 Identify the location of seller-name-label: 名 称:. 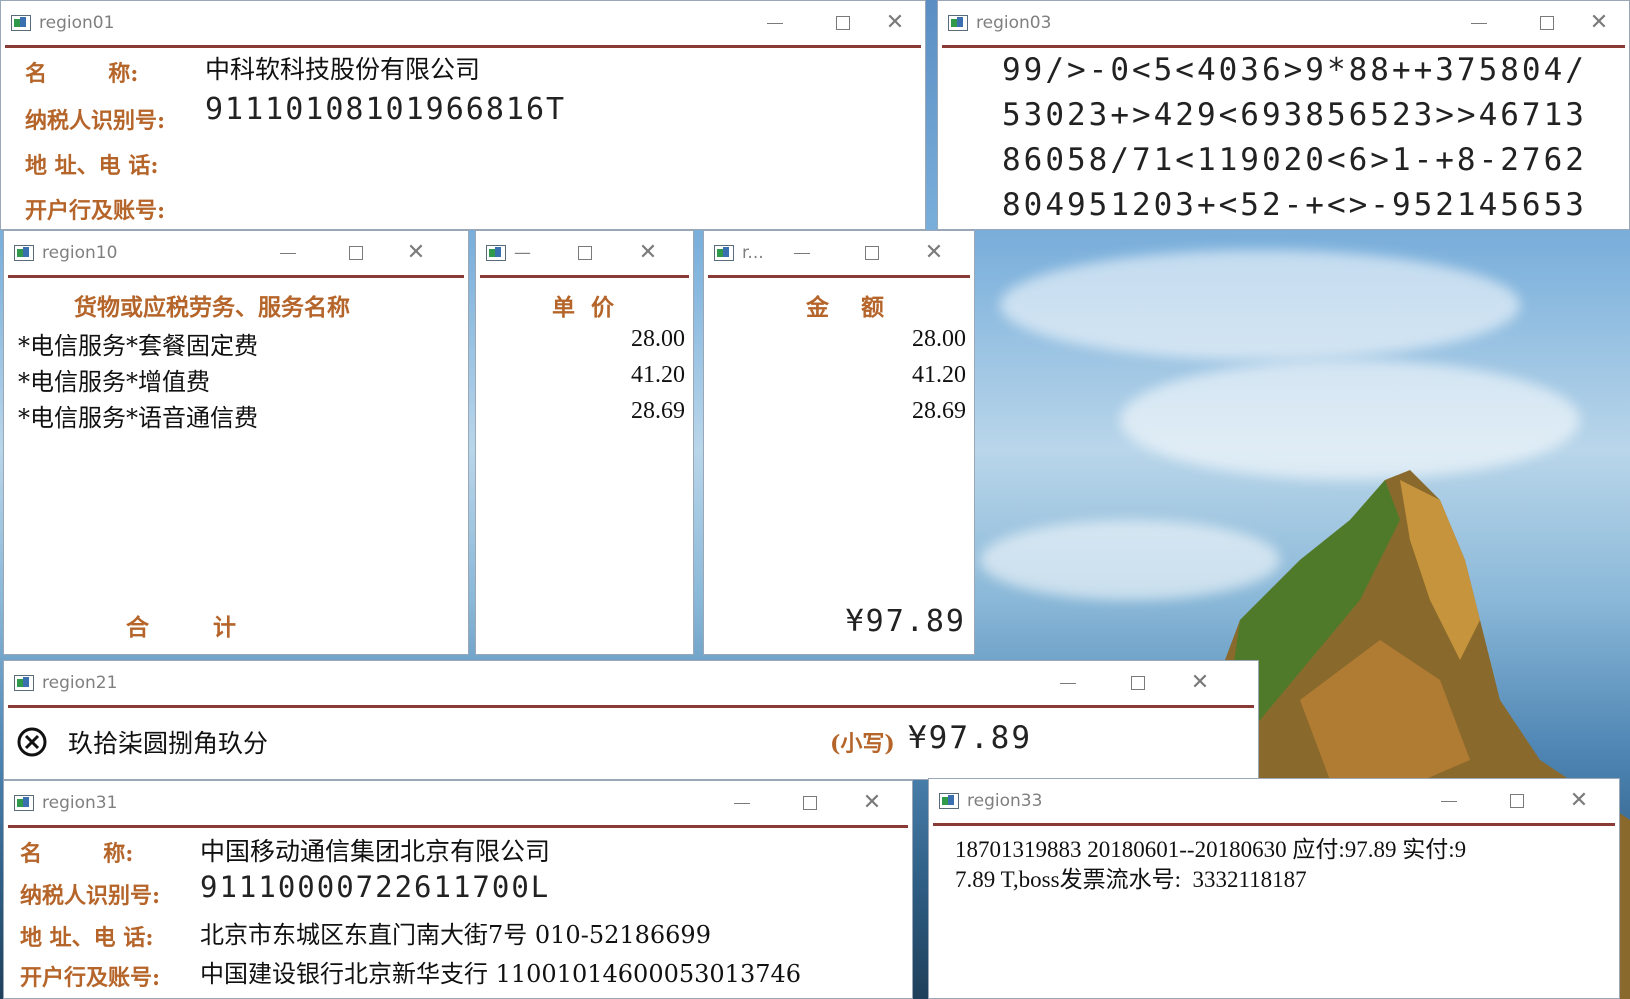
(77, 854).